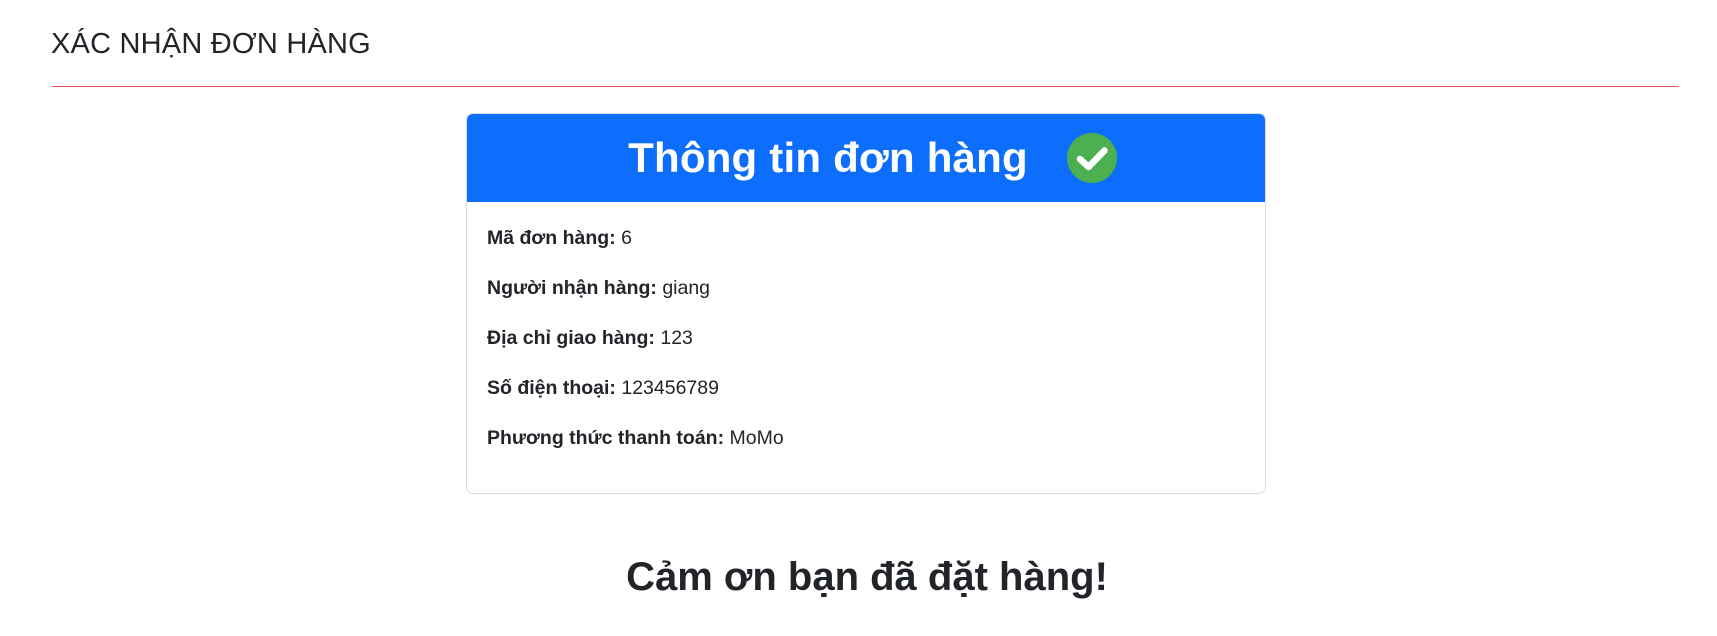  Describe the element at coordinates (866, 388) in the screenshot. I see `phone-row: Số điện thoại: 123456789` at that location.